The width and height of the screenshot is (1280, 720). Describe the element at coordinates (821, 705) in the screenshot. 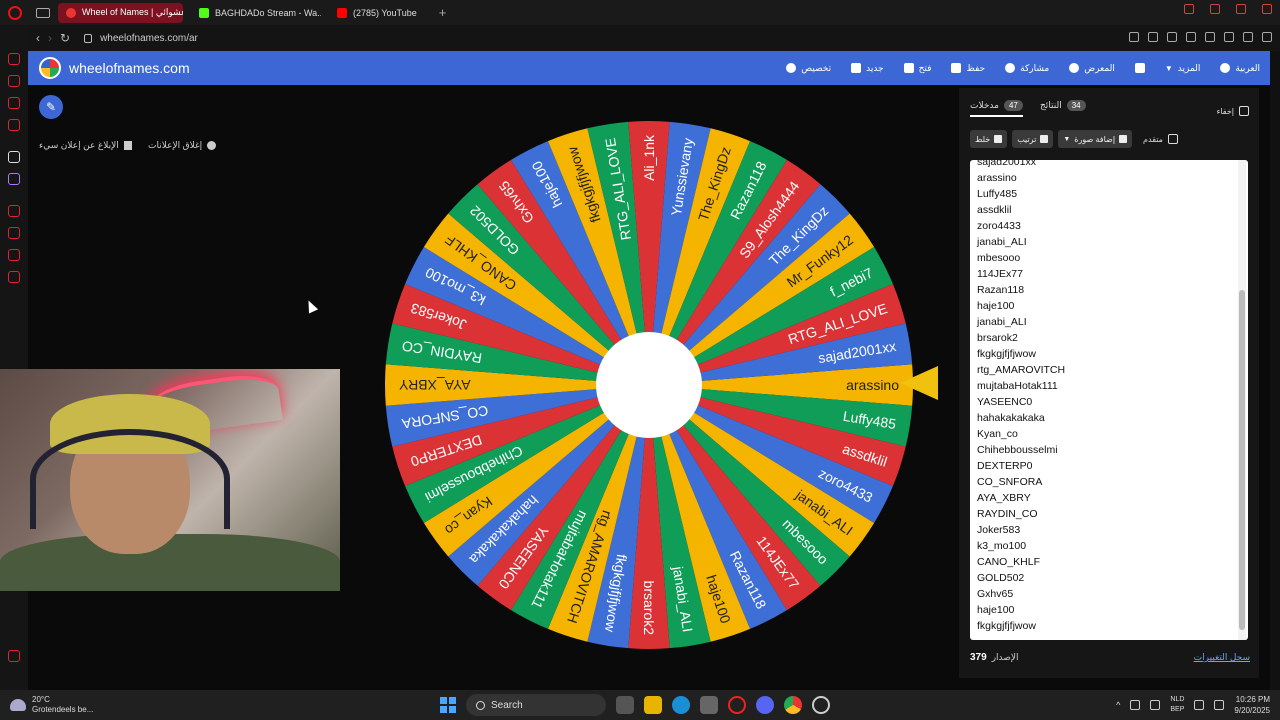

I see `app-icon` at that location.